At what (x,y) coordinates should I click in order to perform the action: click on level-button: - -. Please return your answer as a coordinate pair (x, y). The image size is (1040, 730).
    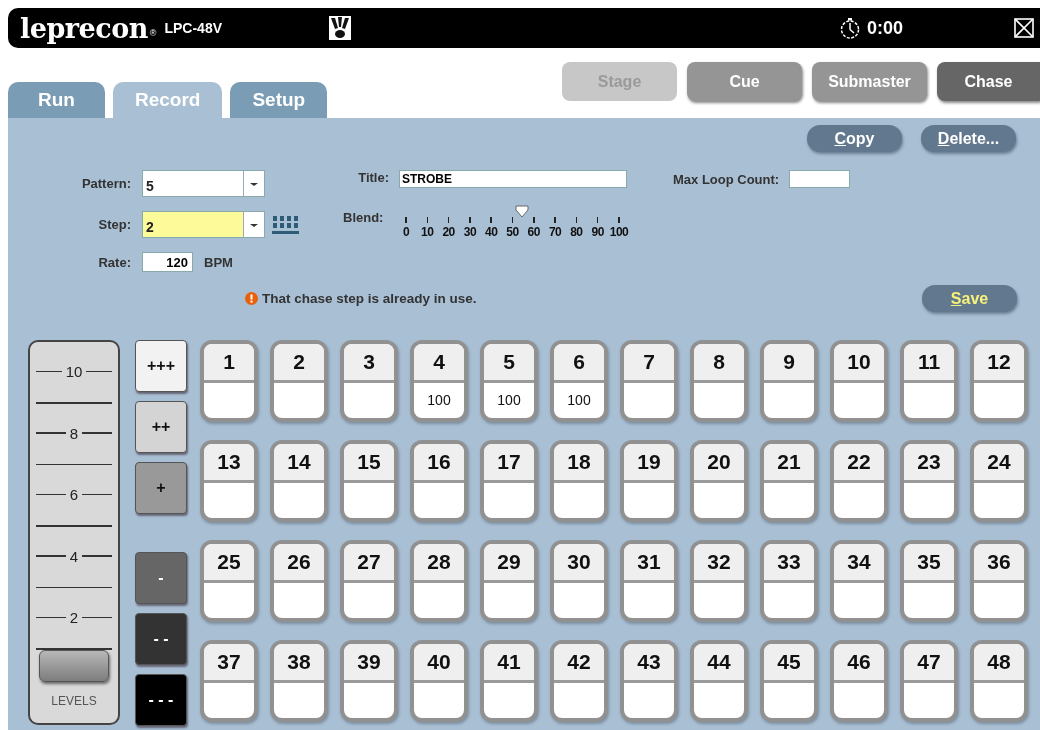
    Looking at the image, I should click on (161, 639).